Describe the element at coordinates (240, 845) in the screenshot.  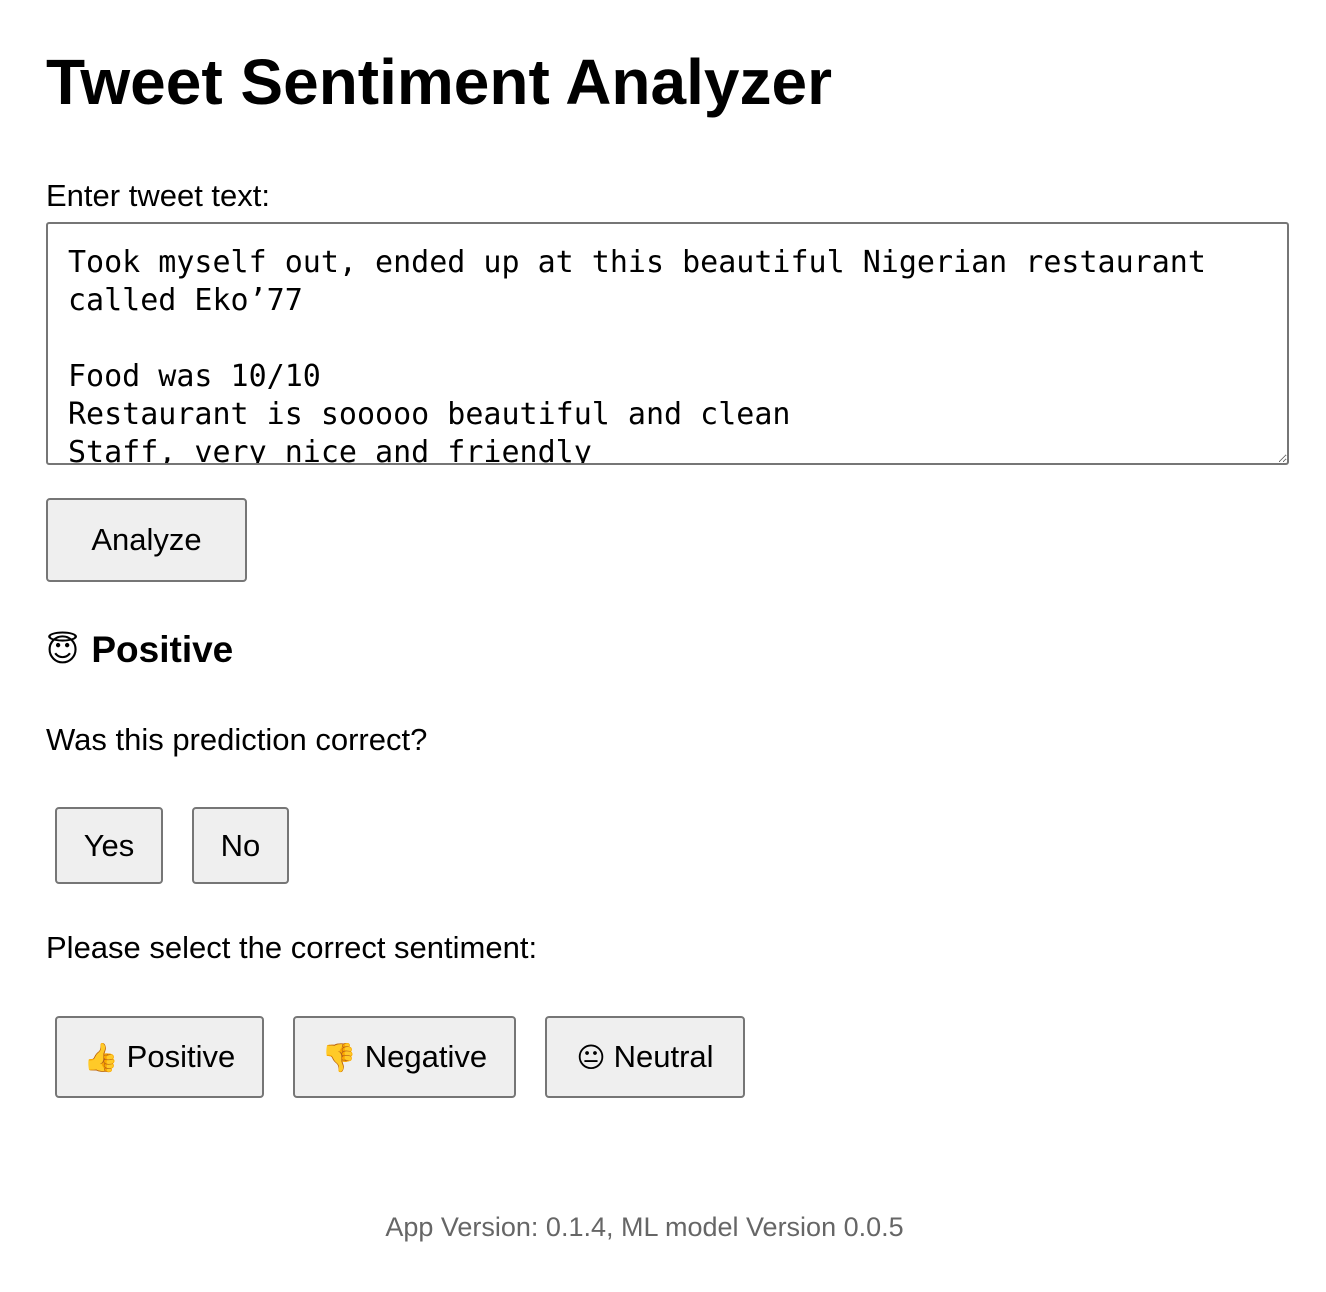
I see `no-button: No` at that location.